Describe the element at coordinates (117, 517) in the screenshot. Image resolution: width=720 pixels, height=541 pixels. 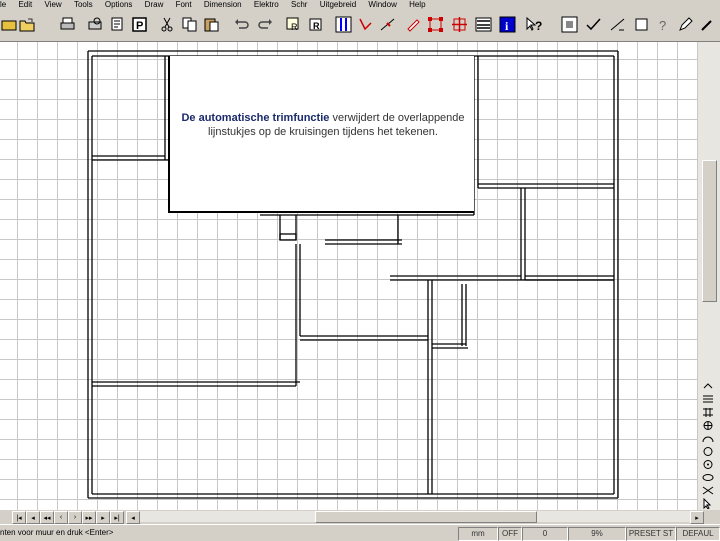
I see `last-page-icon: ▸|` at that location.